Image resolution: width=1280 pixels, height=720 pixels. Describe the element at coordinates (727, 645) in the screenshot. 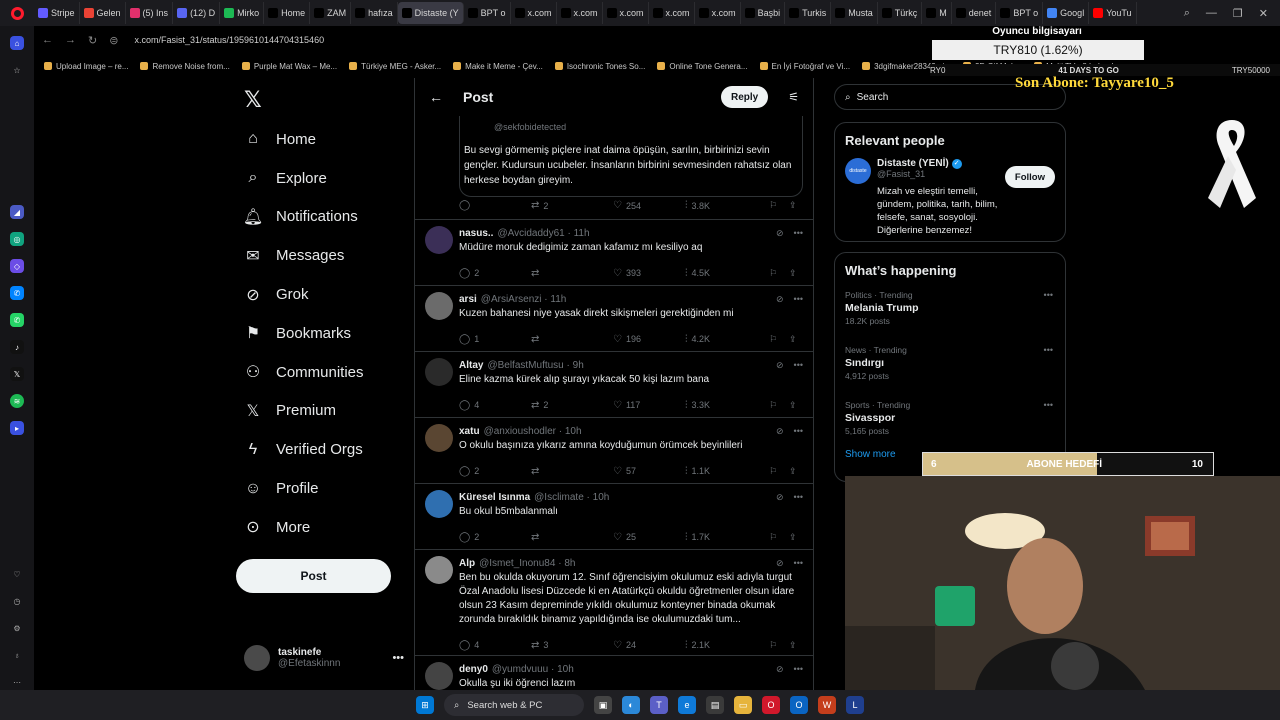

I see `views-action: ⫶ 2.1K` at that location.